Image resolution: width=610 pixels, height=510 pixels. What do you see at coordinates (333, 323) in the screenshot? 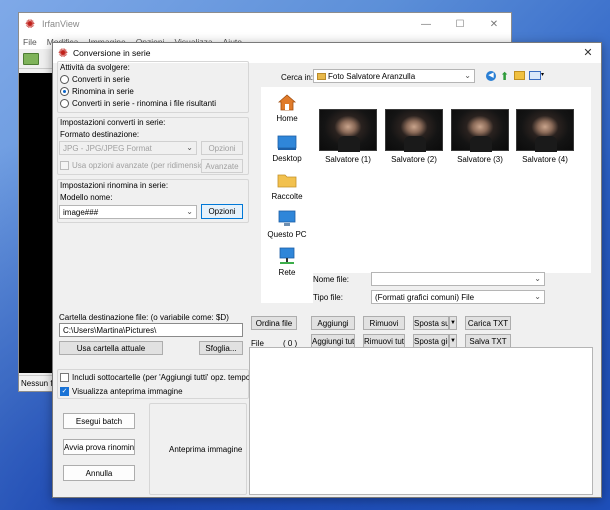
I see `add-button: Aggiungi` at bounding box center [333, 323].